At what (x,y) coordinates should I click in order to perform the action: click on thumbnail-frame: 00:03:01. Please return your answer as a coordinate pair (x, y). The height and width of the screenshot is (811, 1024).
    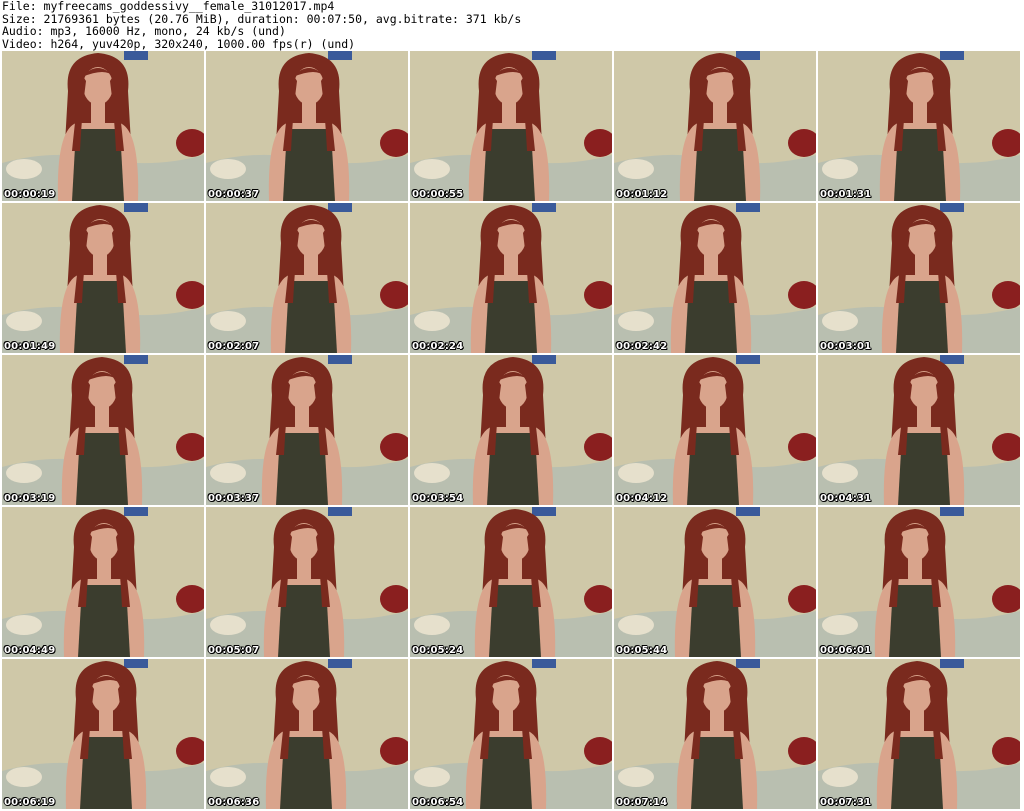
    Looking at the image, I should click on (919, 278).